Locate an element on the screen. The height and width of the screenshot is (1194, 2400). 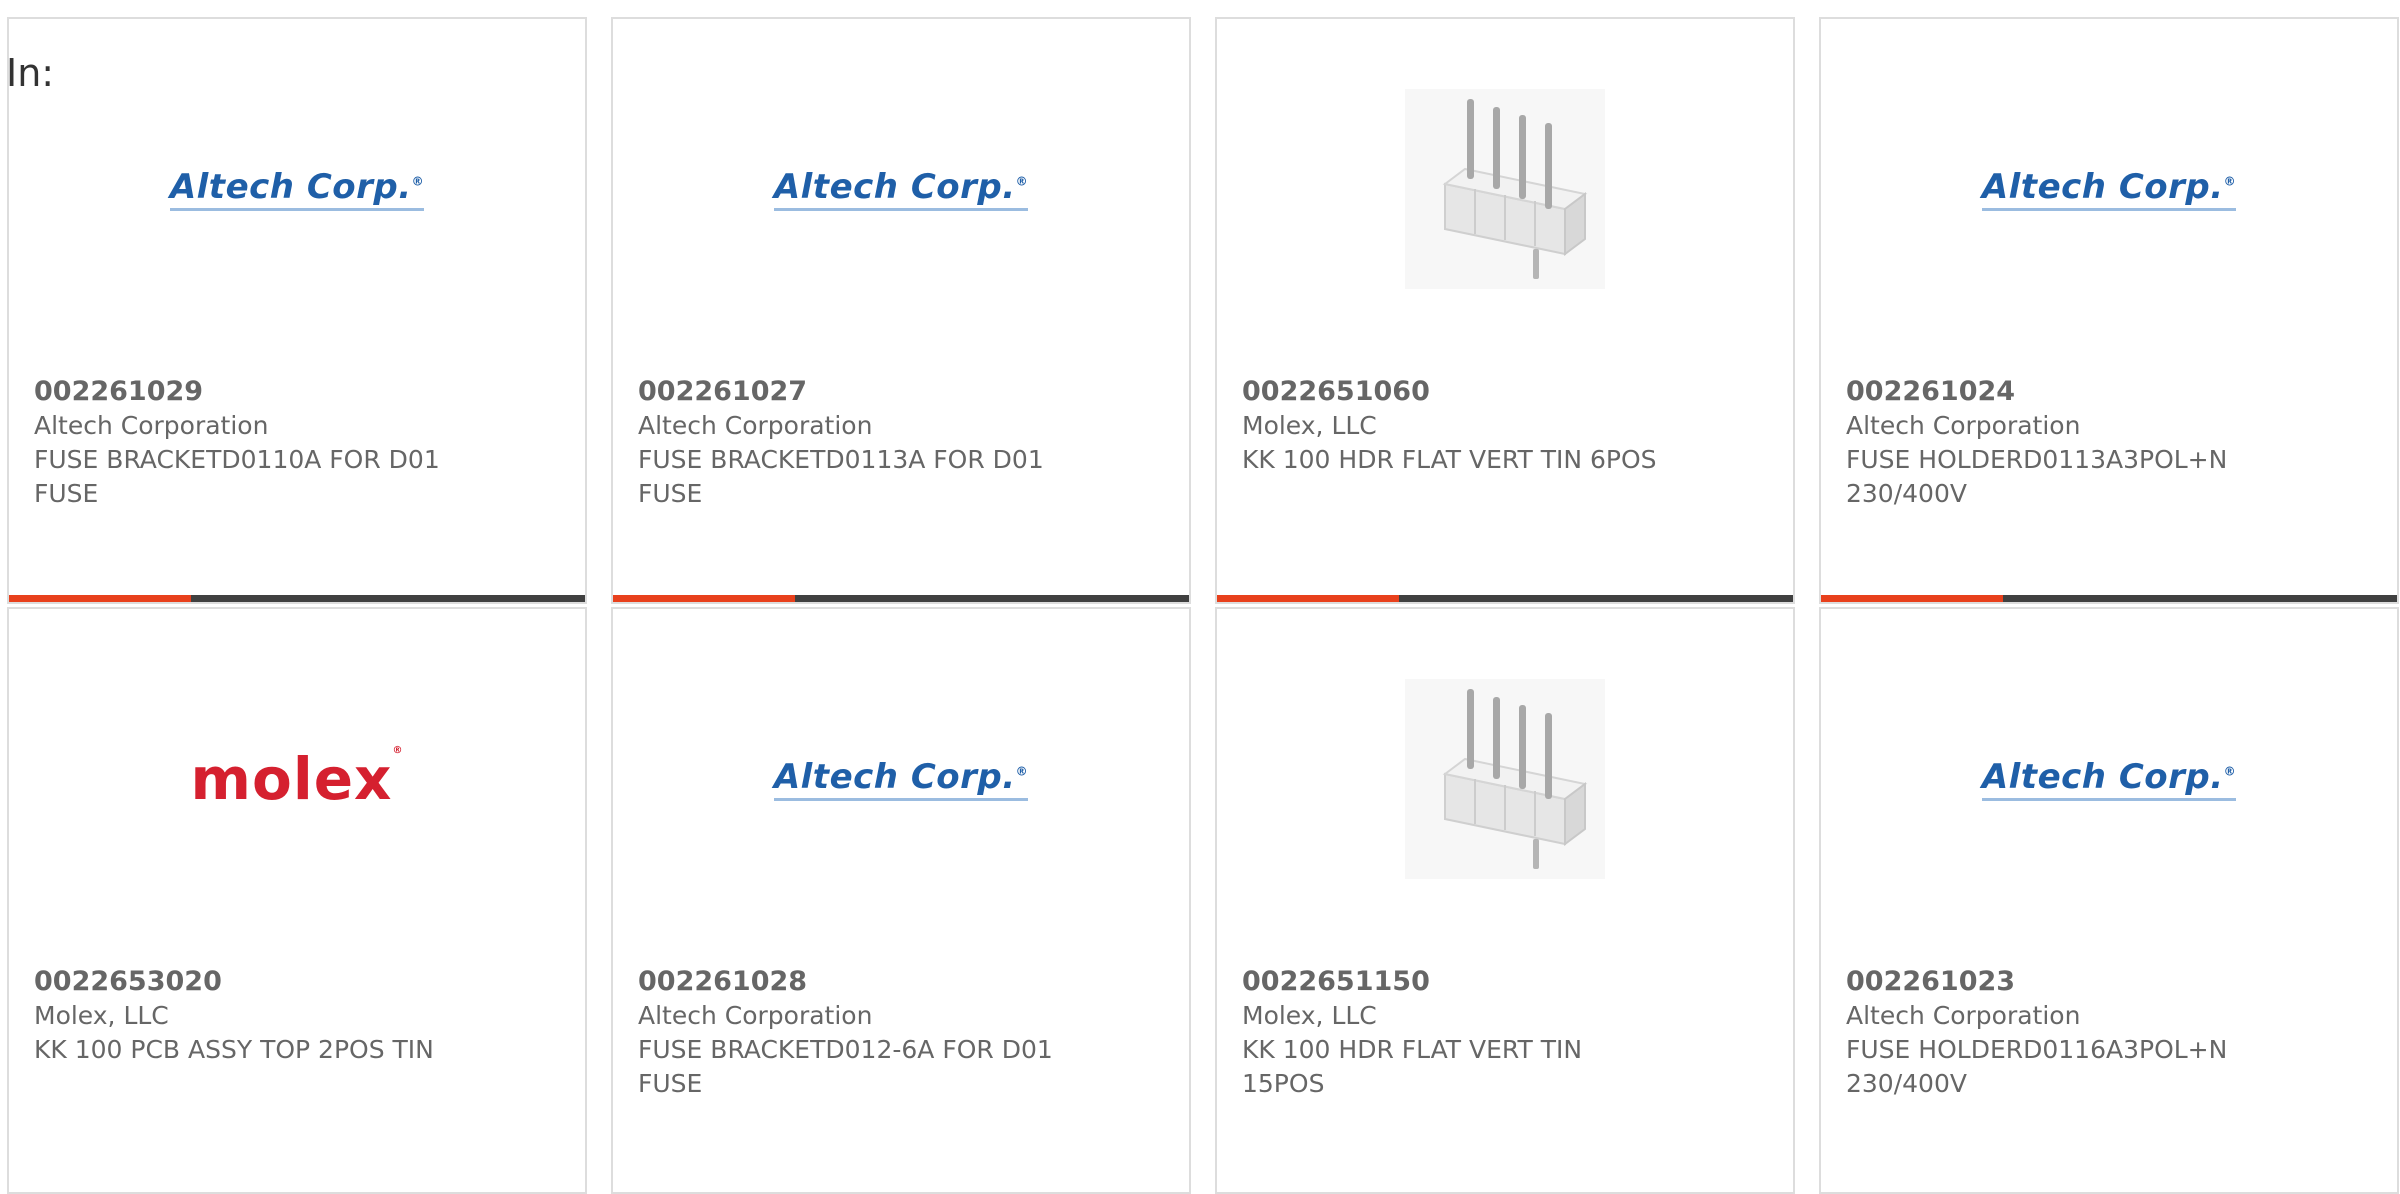
part-number: 002261028 is located at coordinates (901, 982).